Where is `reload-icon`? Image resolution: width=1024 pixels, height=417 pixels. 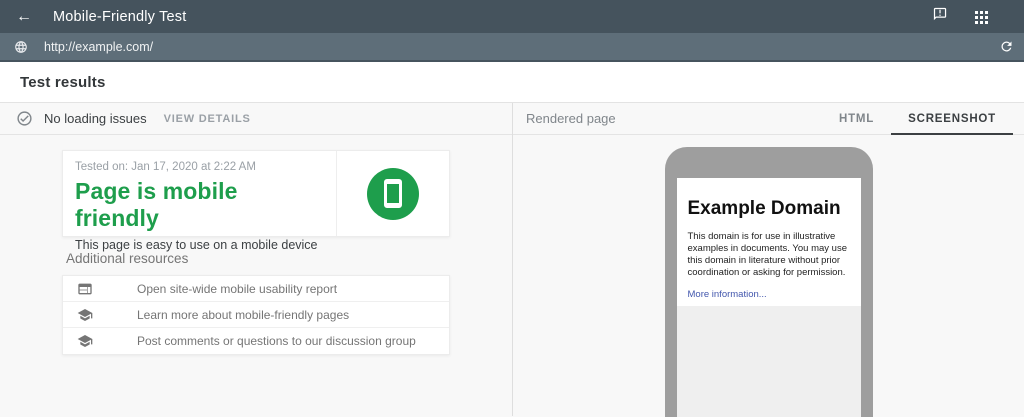 reload-icon is located at coordinates (1006, 46).